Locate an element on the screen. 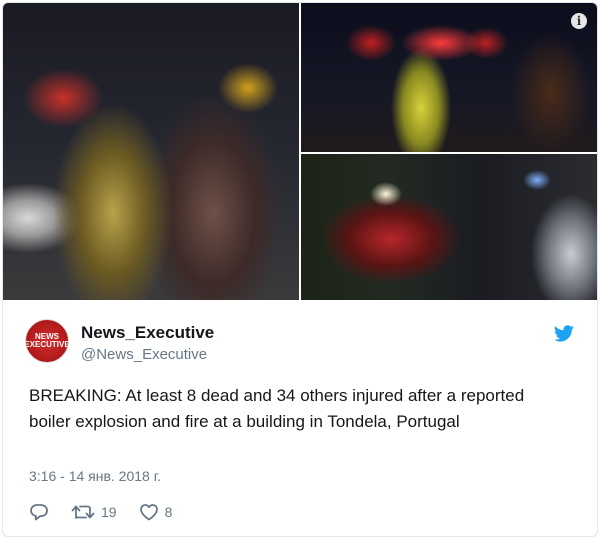 This screenshot has height=539, width=600. info-icon: i is located at coordinates (579, 21).